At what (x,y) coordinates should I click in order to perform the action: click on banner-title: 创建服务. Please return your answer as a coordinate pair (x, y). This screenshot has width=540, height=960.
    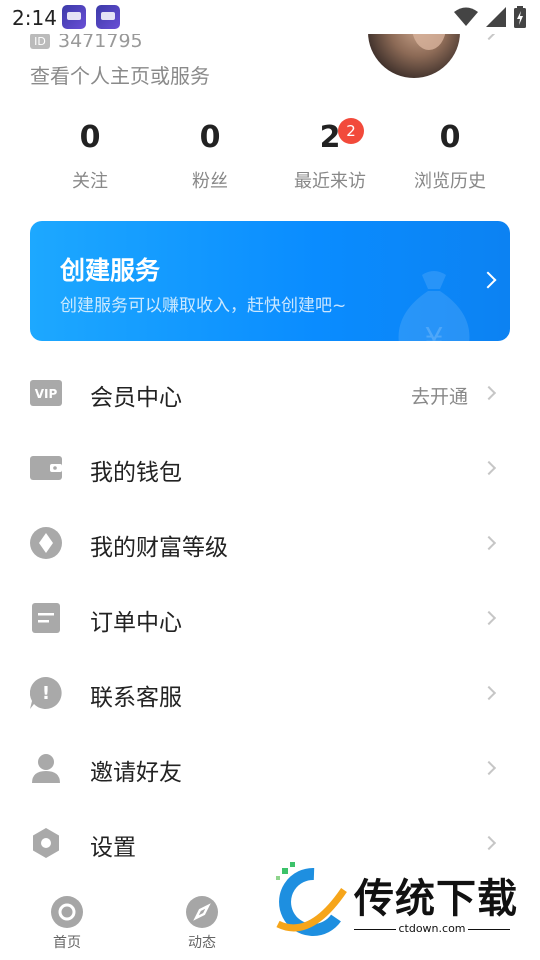
    Looking at the image, I should click on (110, 270).